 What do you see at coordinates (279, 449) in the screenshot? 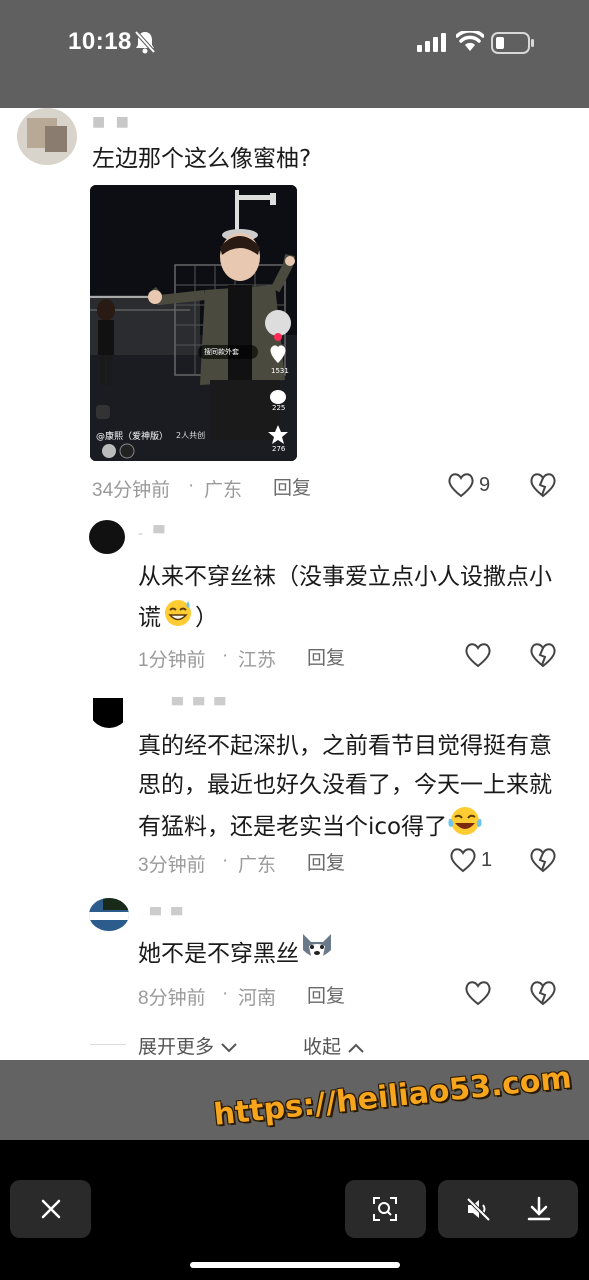
I see `video-fav-count: 276` at bounding box center [279, 449].